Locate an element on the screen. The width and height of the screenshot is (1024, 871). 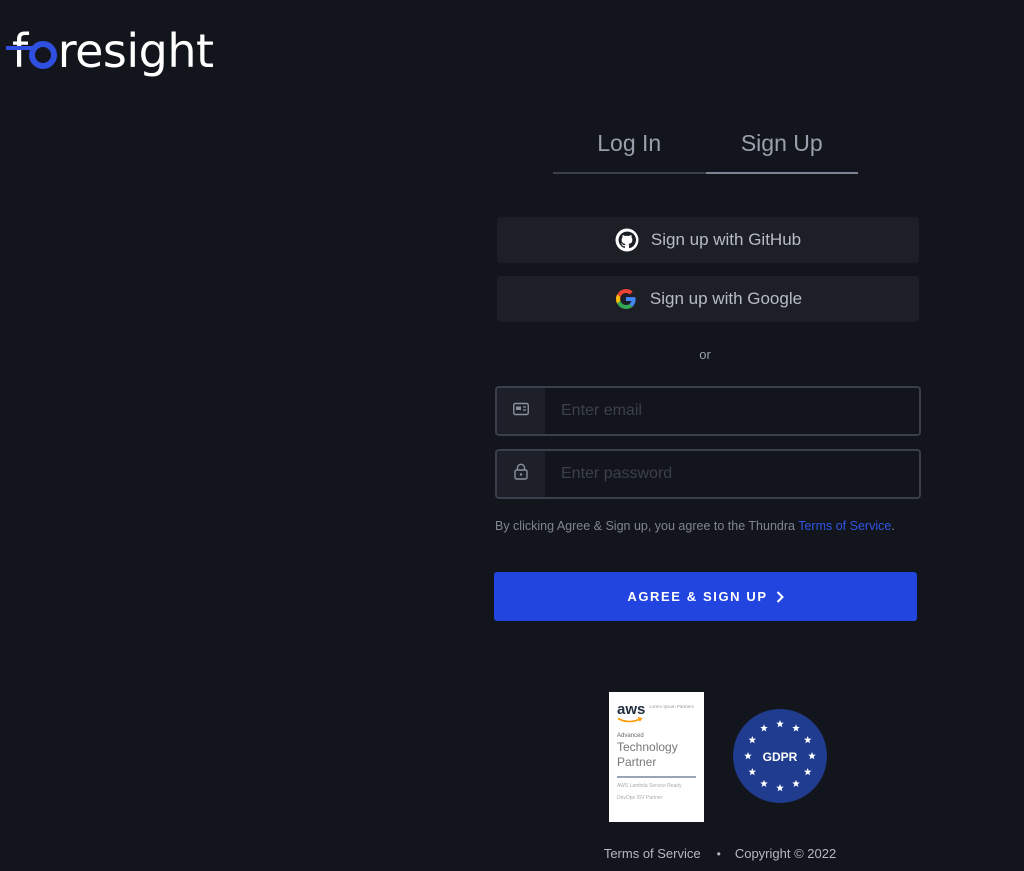
aws-description-2: DevOps ISV Partner is located at coordinates (640, 798).